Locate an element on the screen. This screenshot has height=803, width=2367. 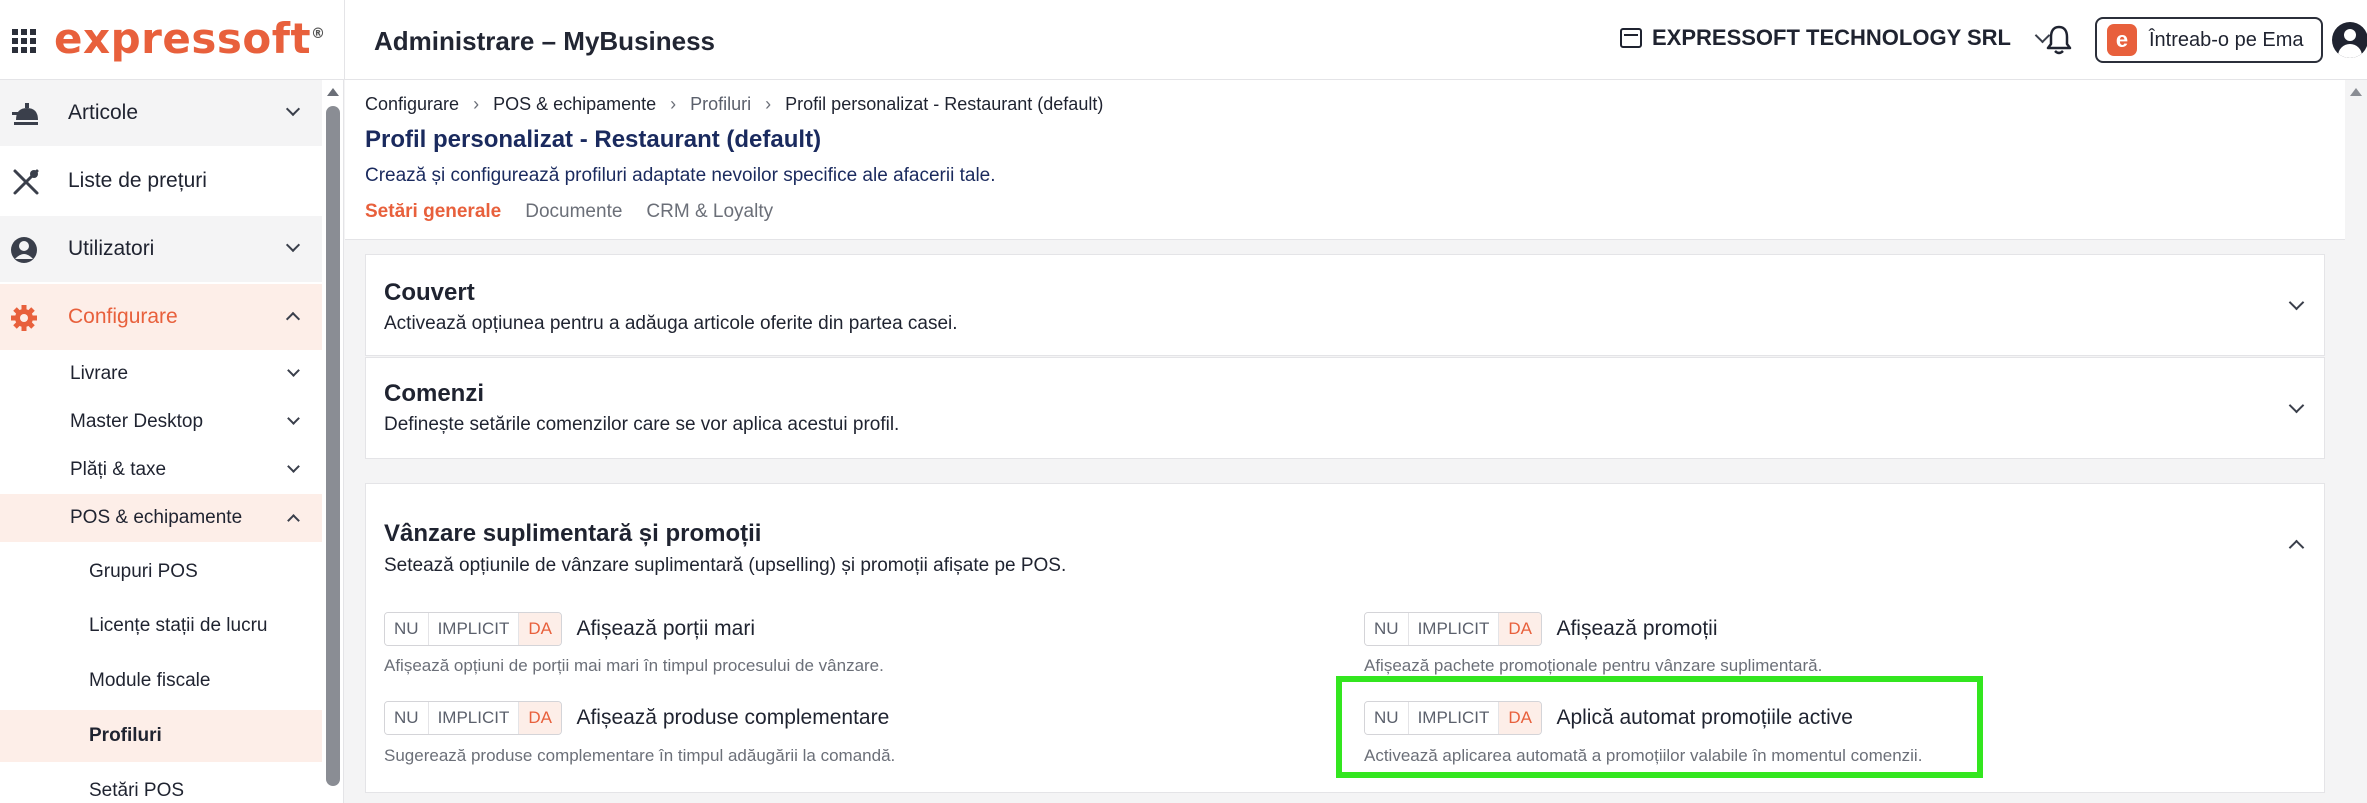
option-label: Afișează porții mari is located at coordinates (665, 628).